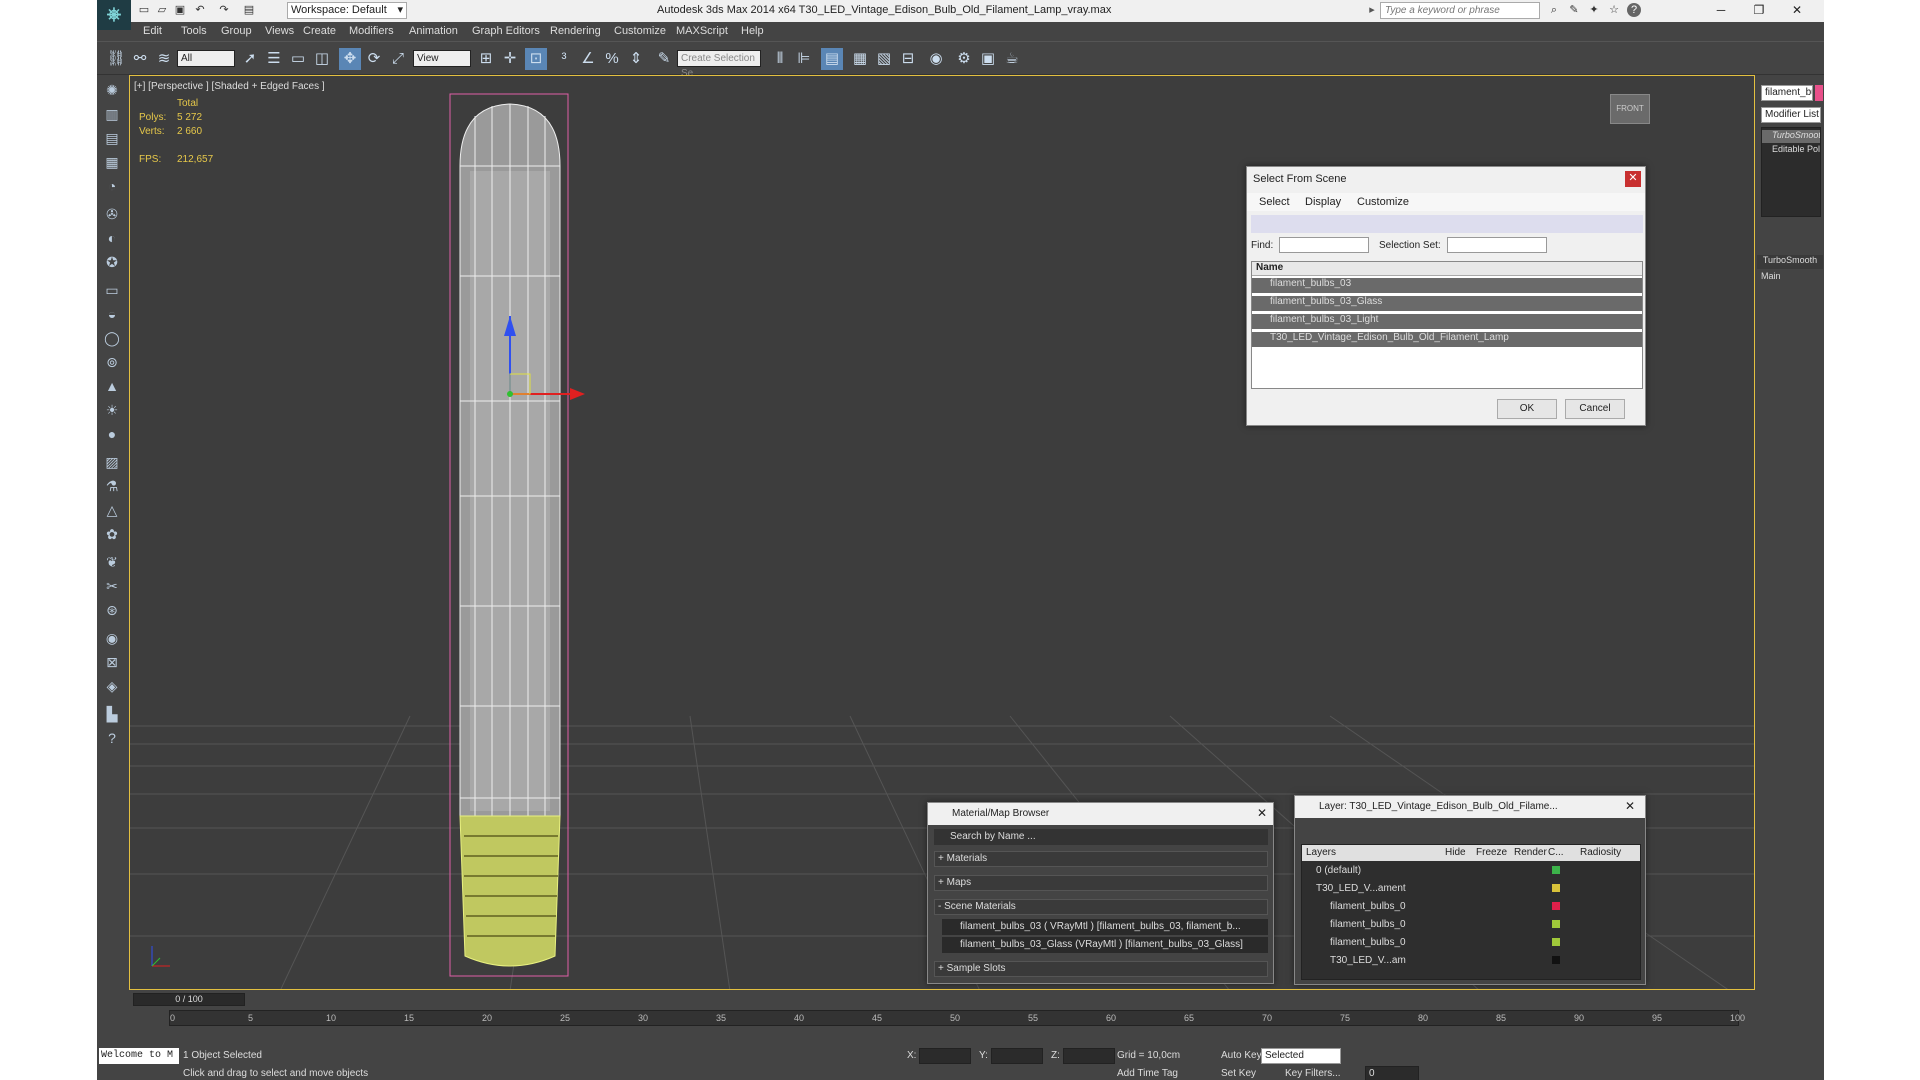  Describe the element at coordinates (112, 214) in the screenshot. I see `camera-icon: ✇` at that location.